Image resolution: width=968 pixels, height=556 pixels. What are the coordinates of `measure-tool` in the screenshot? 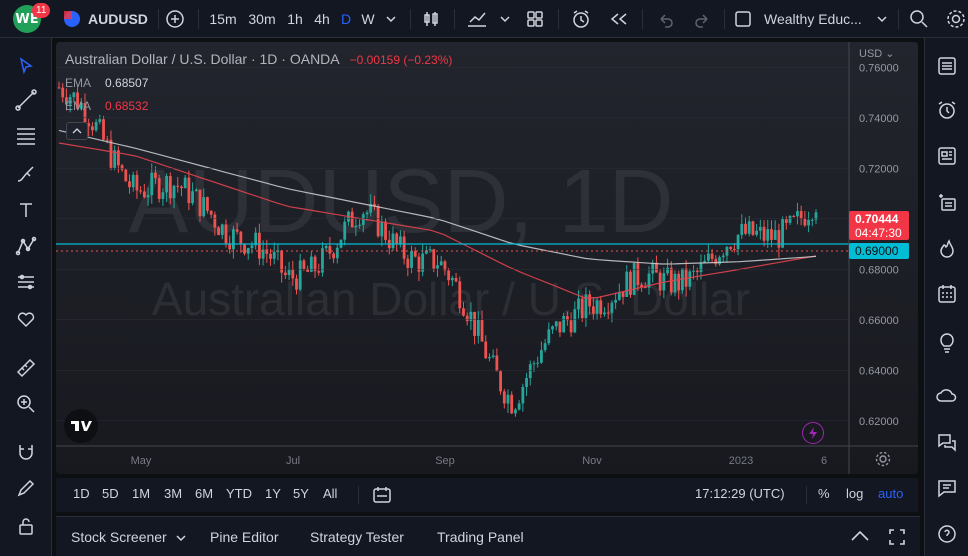 It's located at (26, 368).